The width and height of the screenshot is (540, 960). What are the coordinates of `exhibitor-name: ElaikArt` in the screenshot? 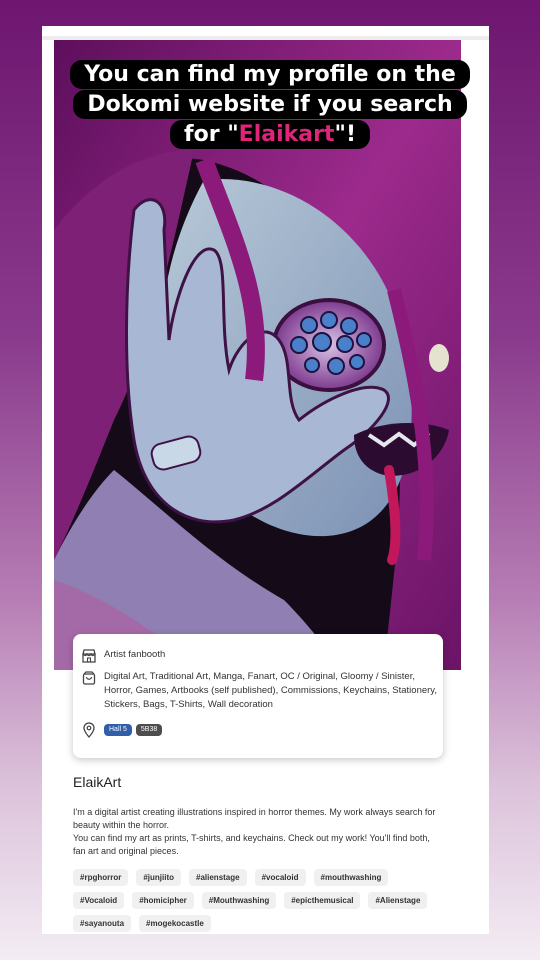 It's located at (97, 782).